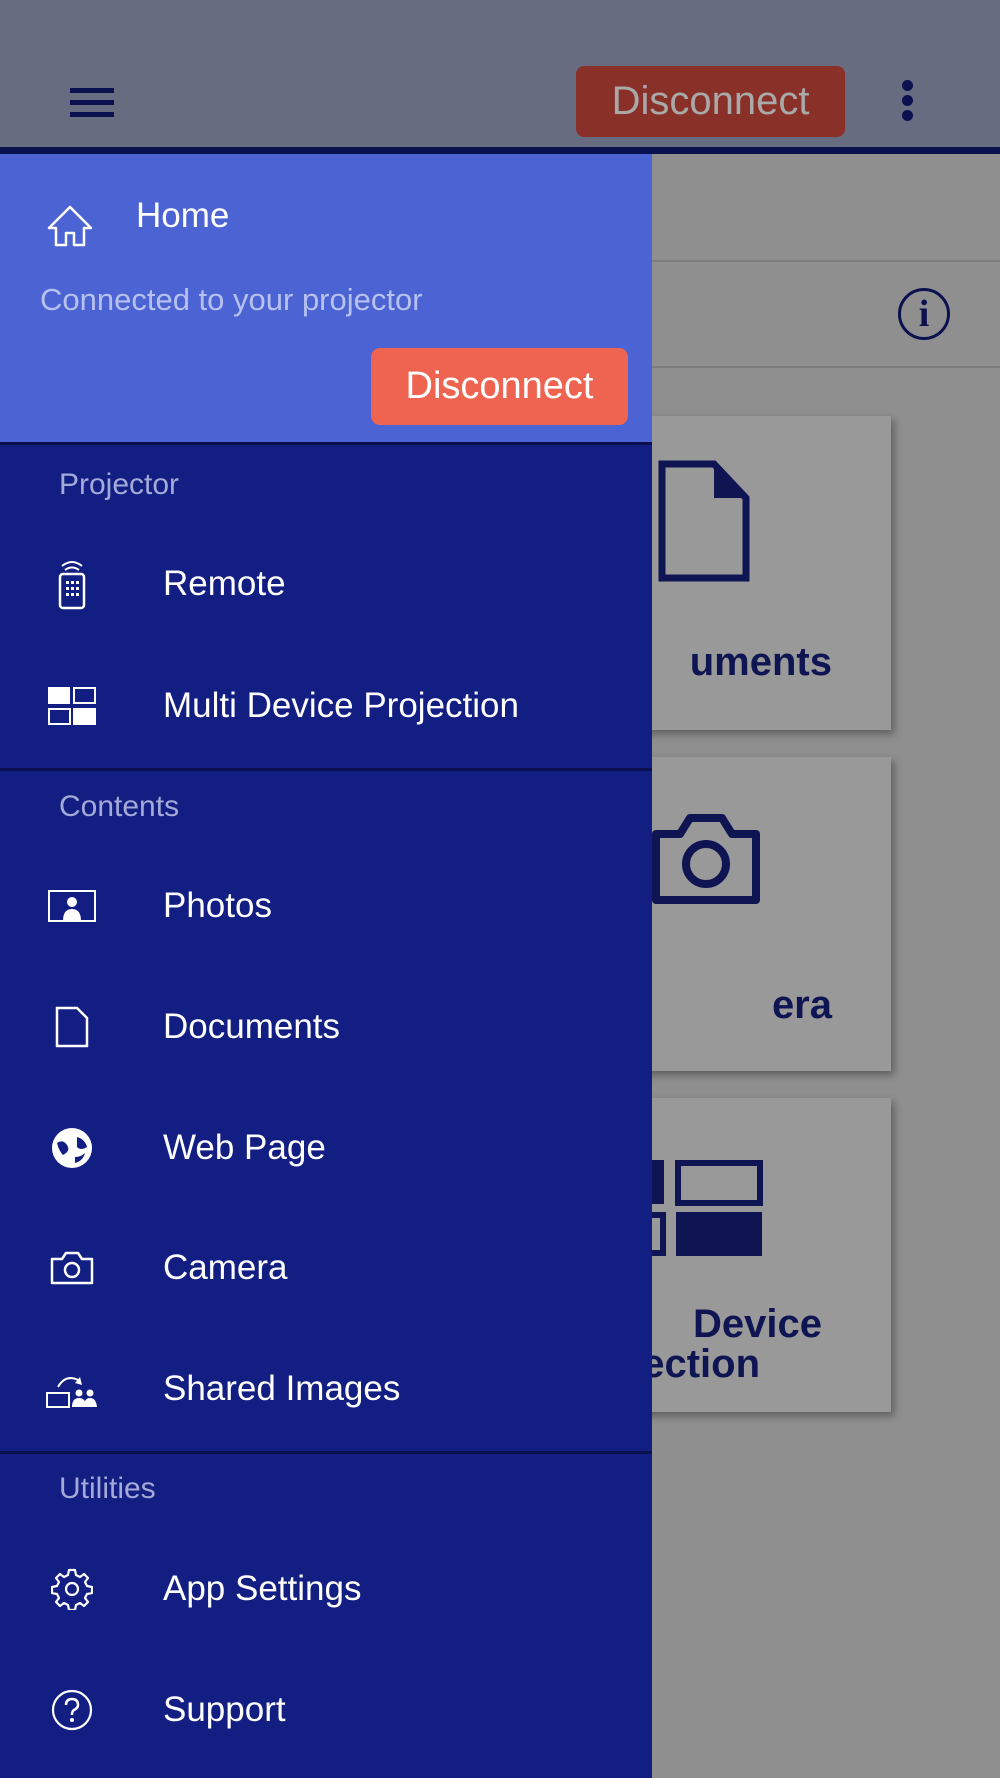 The image size is (1000, 1778). I want to click on menu-item-label: App Settings, so click(262, 1588).